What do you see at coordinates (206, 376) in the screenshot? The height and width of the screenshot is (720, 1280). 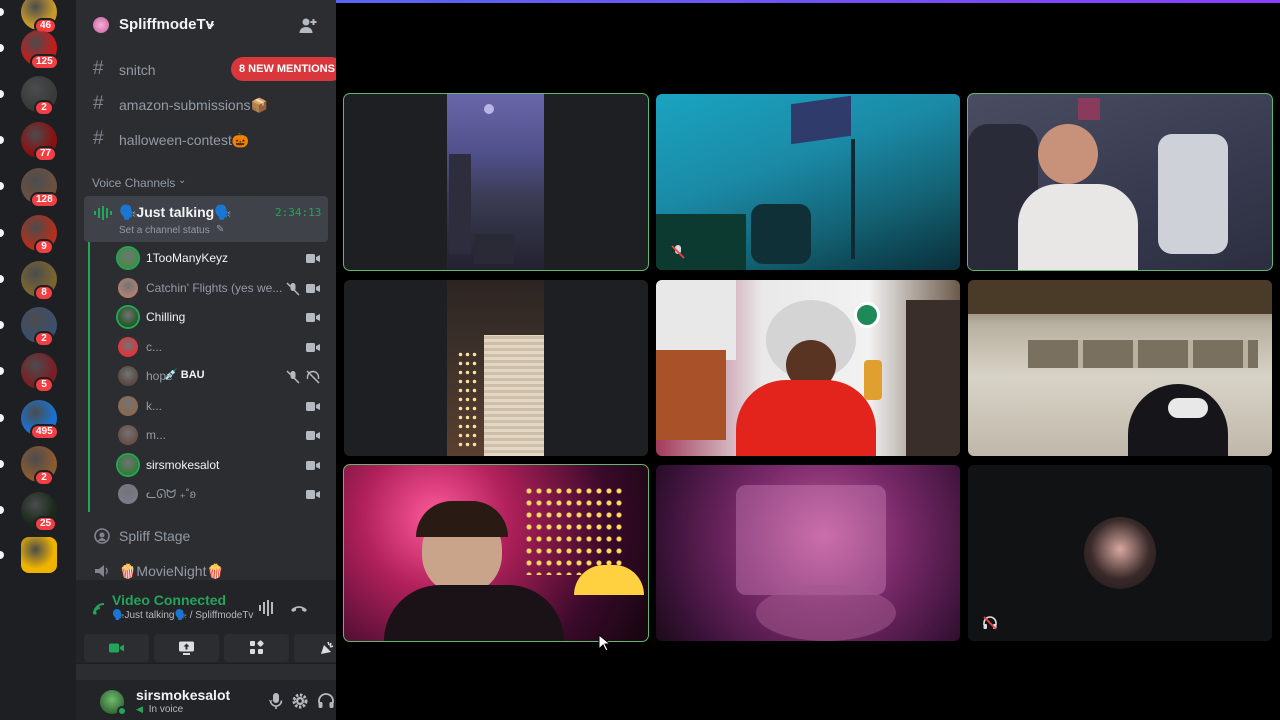 I see `voice-user-row: hope 💉 BAU` at bounding box center [206, 376].